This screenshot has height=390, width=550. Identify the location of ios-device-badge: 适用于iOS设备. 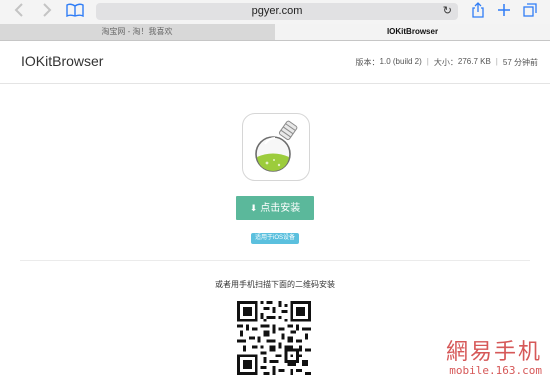
(275, 238).